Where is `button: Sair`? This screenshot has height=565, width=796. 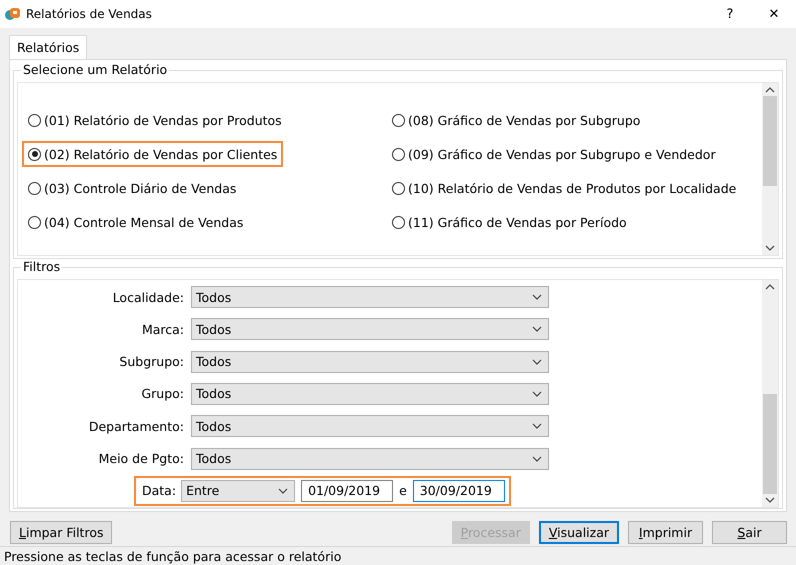 button: Sair is located at coordinates (749, 532).